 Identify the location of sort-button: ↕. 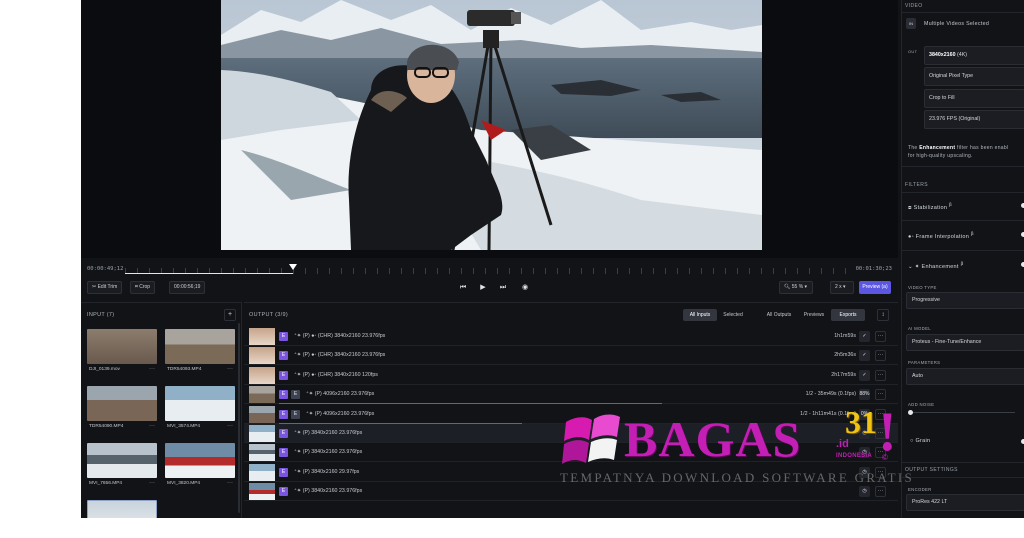
(883, 315).